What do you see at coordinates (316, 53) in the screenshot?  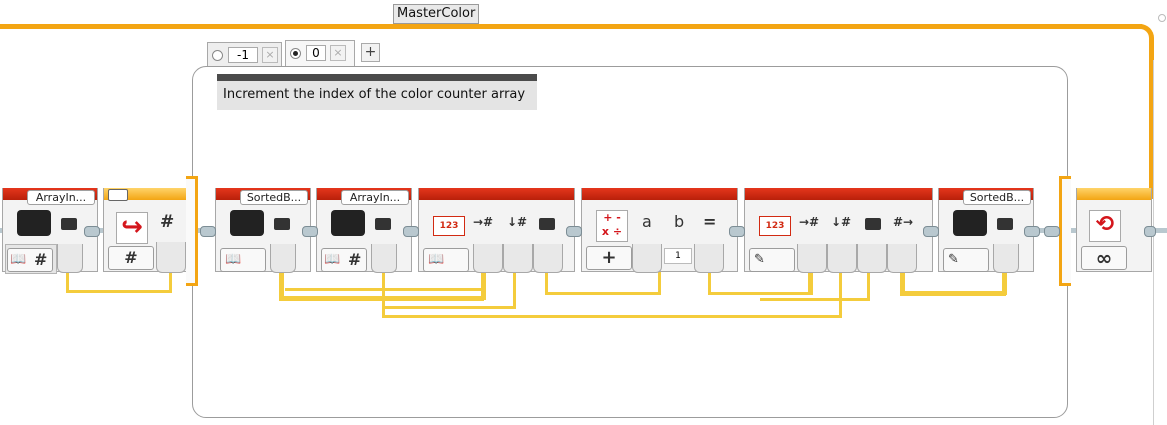 I see `case-value-0: 0` at bounding box center [316, 53].